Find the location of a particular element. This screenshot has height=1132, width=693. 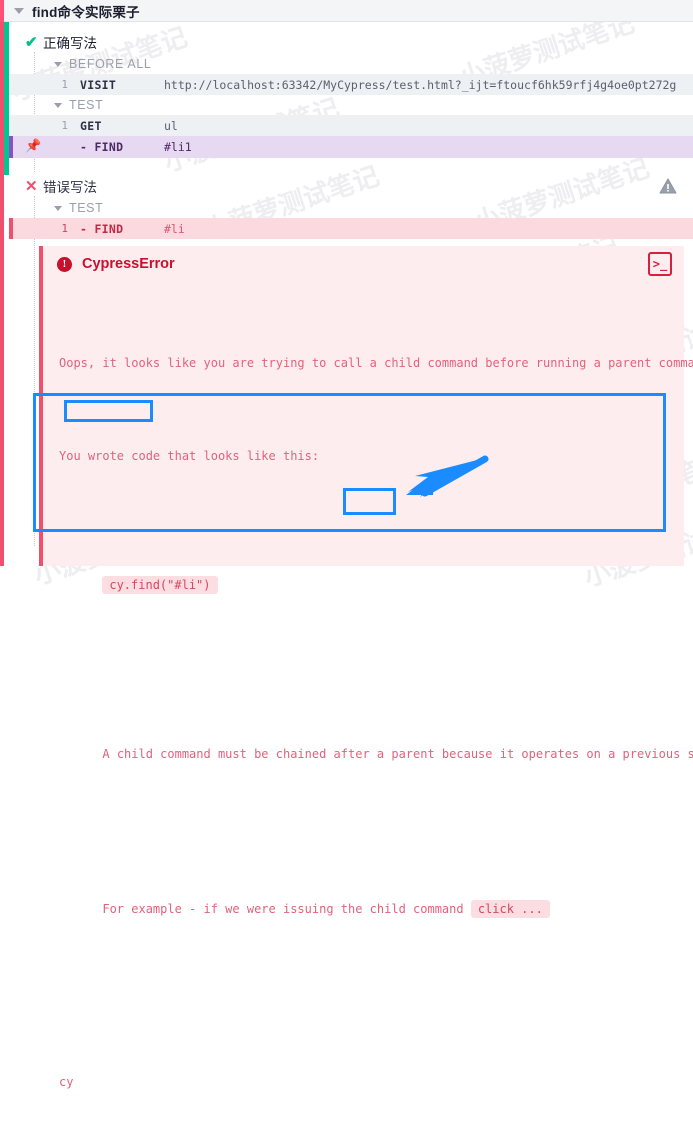

warning-triangle-icon is located at coordinates (668, 187).